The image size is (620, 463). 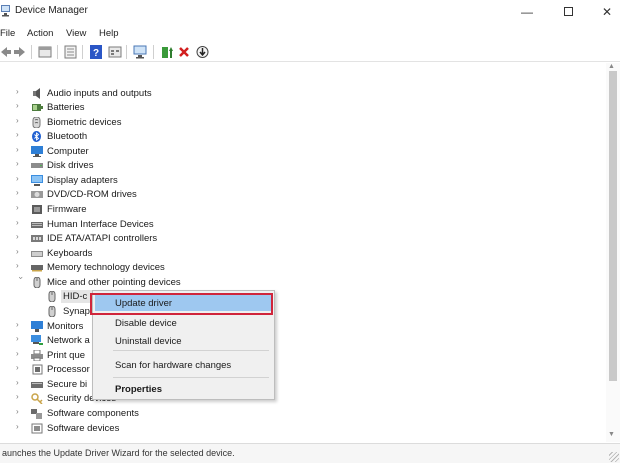 I want to click on software-device-icon, so click(x=37, y=428).